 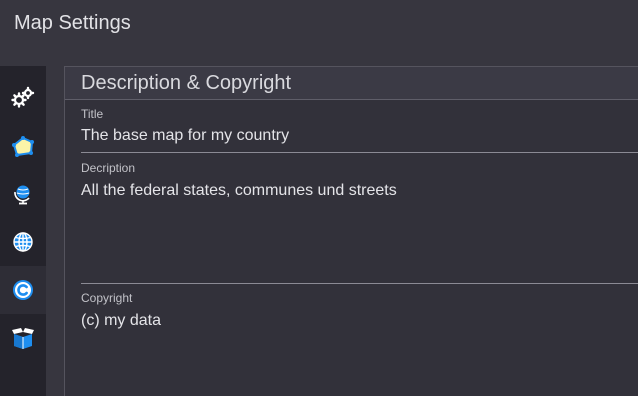 I want to click on title-value: The base map for my country, so click(x=185, y=135).